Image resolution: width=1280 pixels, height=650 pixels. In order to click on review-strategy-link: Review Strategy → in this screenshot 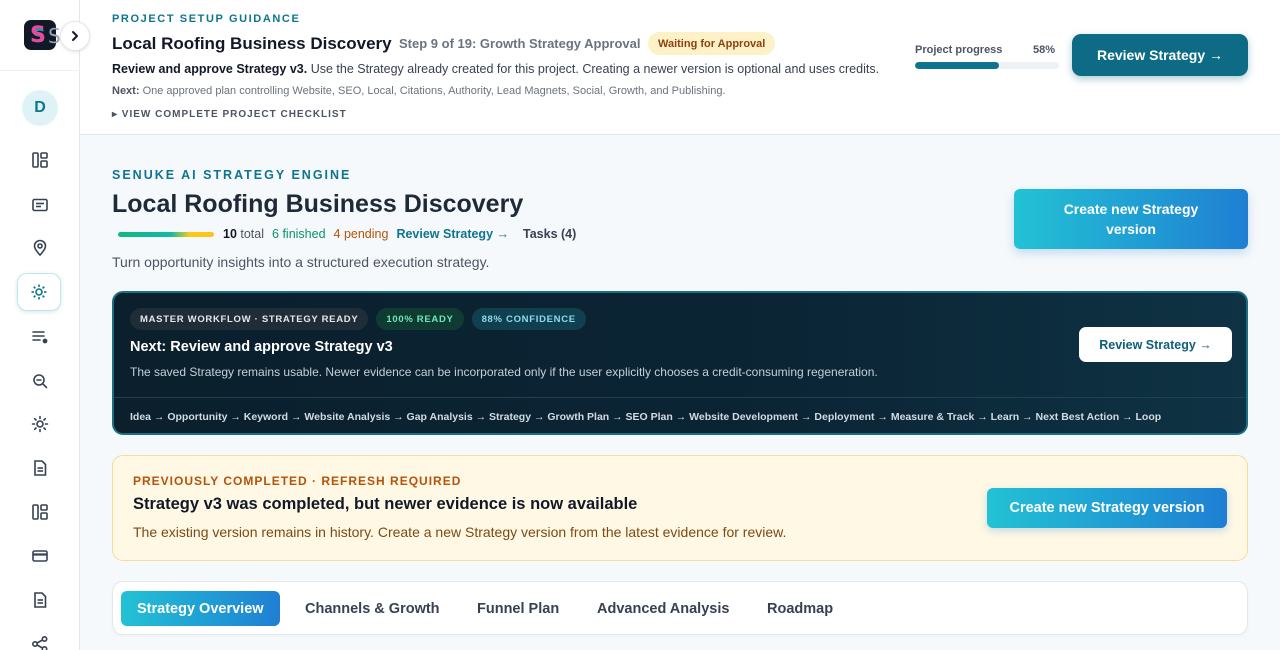, I will do `click(452, 234)`.